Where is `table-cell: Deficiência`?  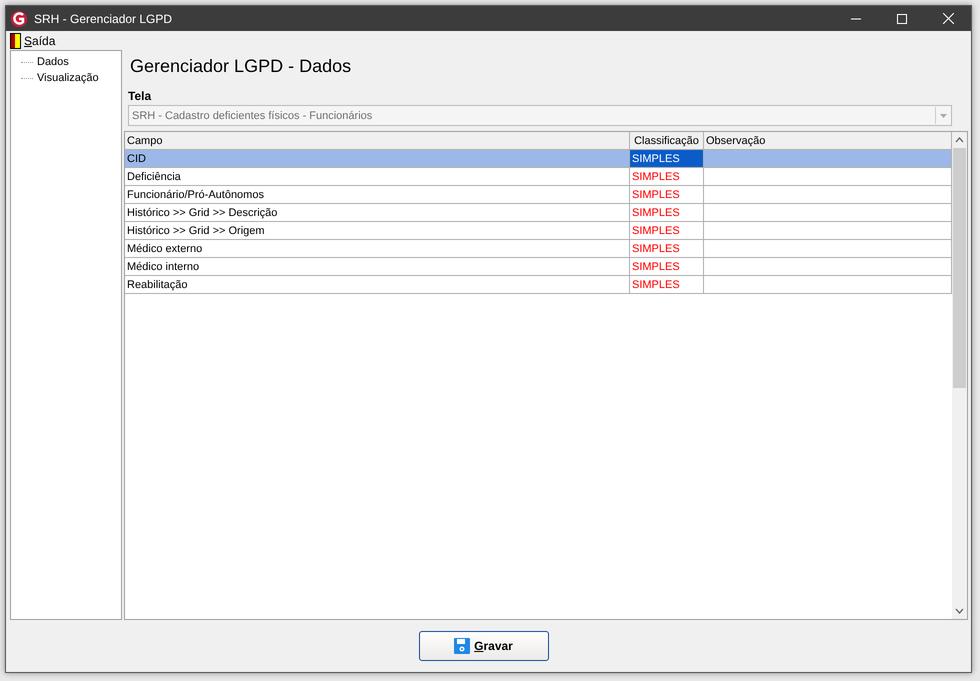 table-cell: Deficiência is located at coordinates (377, 177).